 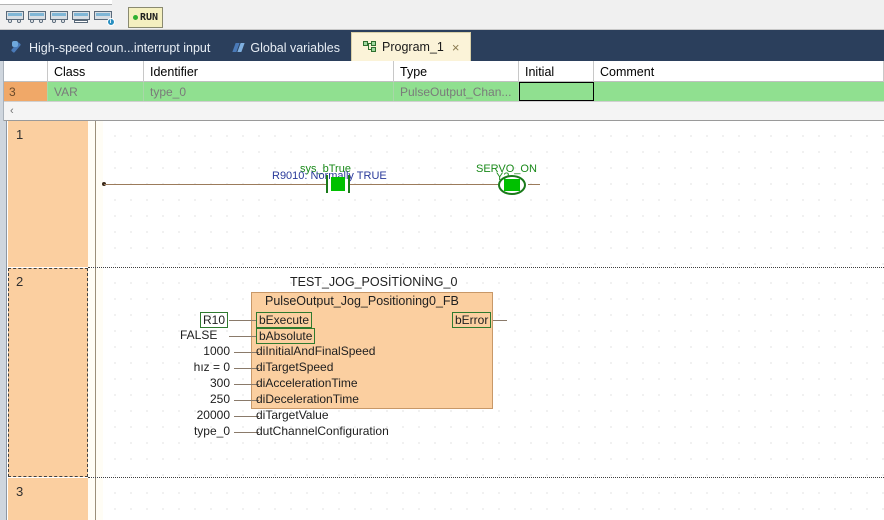 What do you see at coordinates (120, 47) in the screenshot?
I see `tab-label: High-speed coun...interrupt input` at bounding box center [120, 47].